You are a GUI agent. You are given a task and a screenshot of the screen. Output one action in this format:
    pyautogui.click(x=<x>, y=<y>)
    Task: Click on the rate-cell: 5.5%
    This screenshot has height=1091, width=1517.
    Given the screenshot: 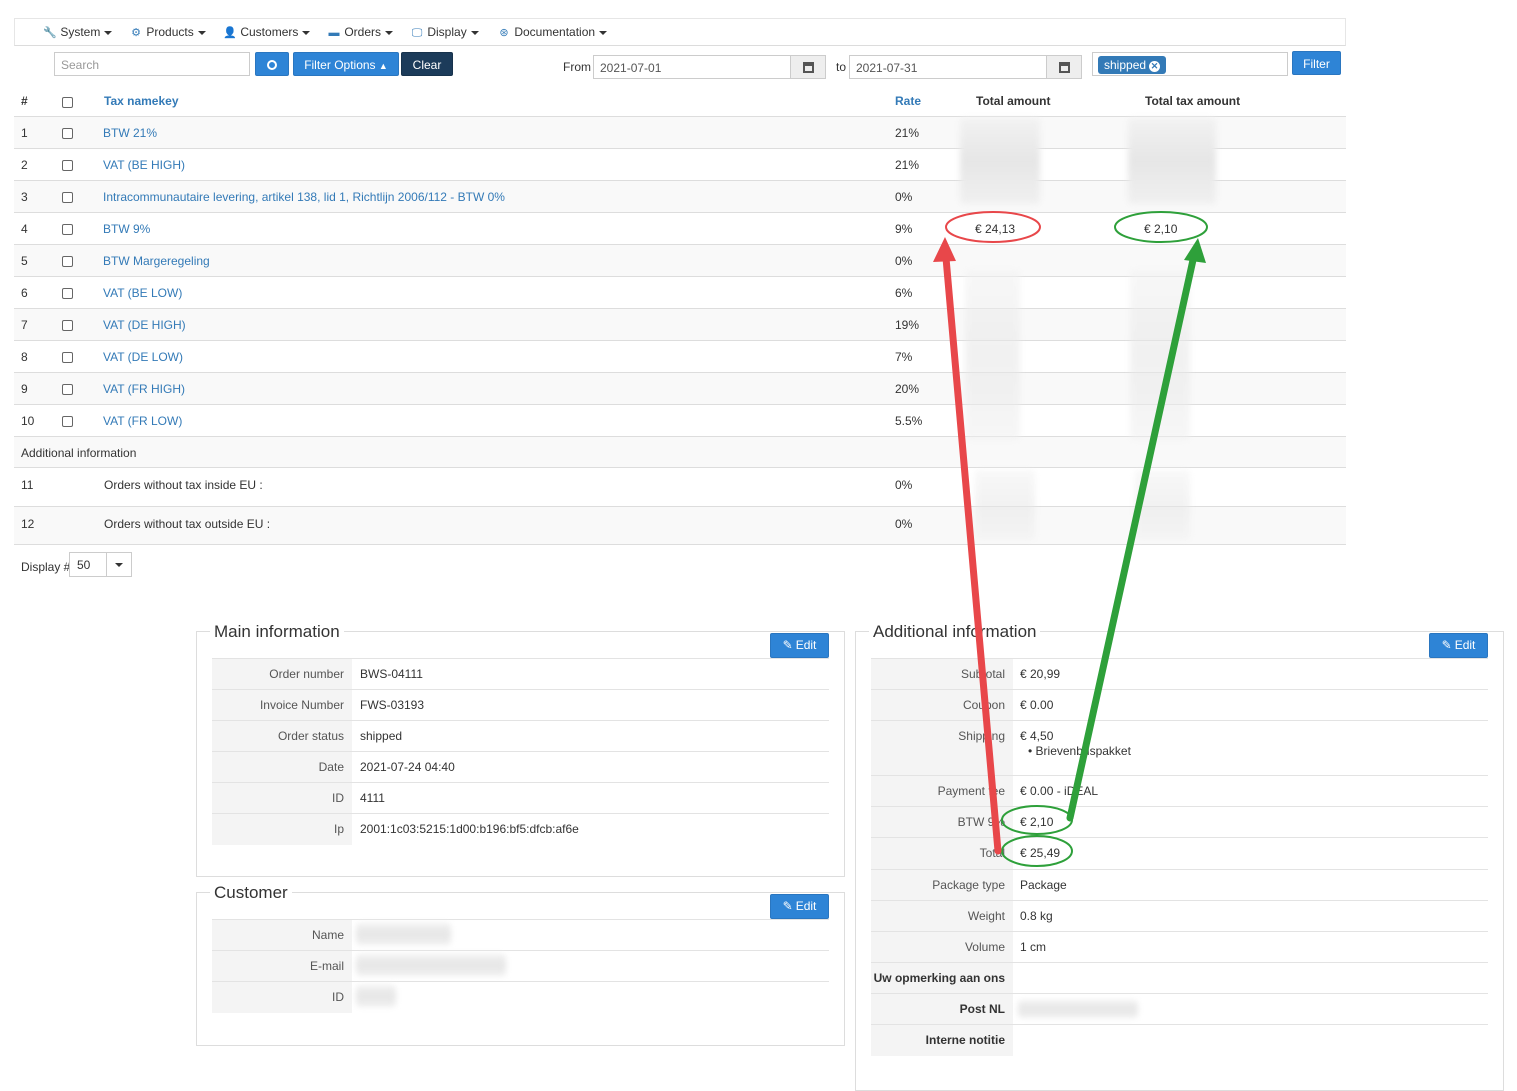 What is the action you would take?
    pyautogui.click(x=909, y=421)
    